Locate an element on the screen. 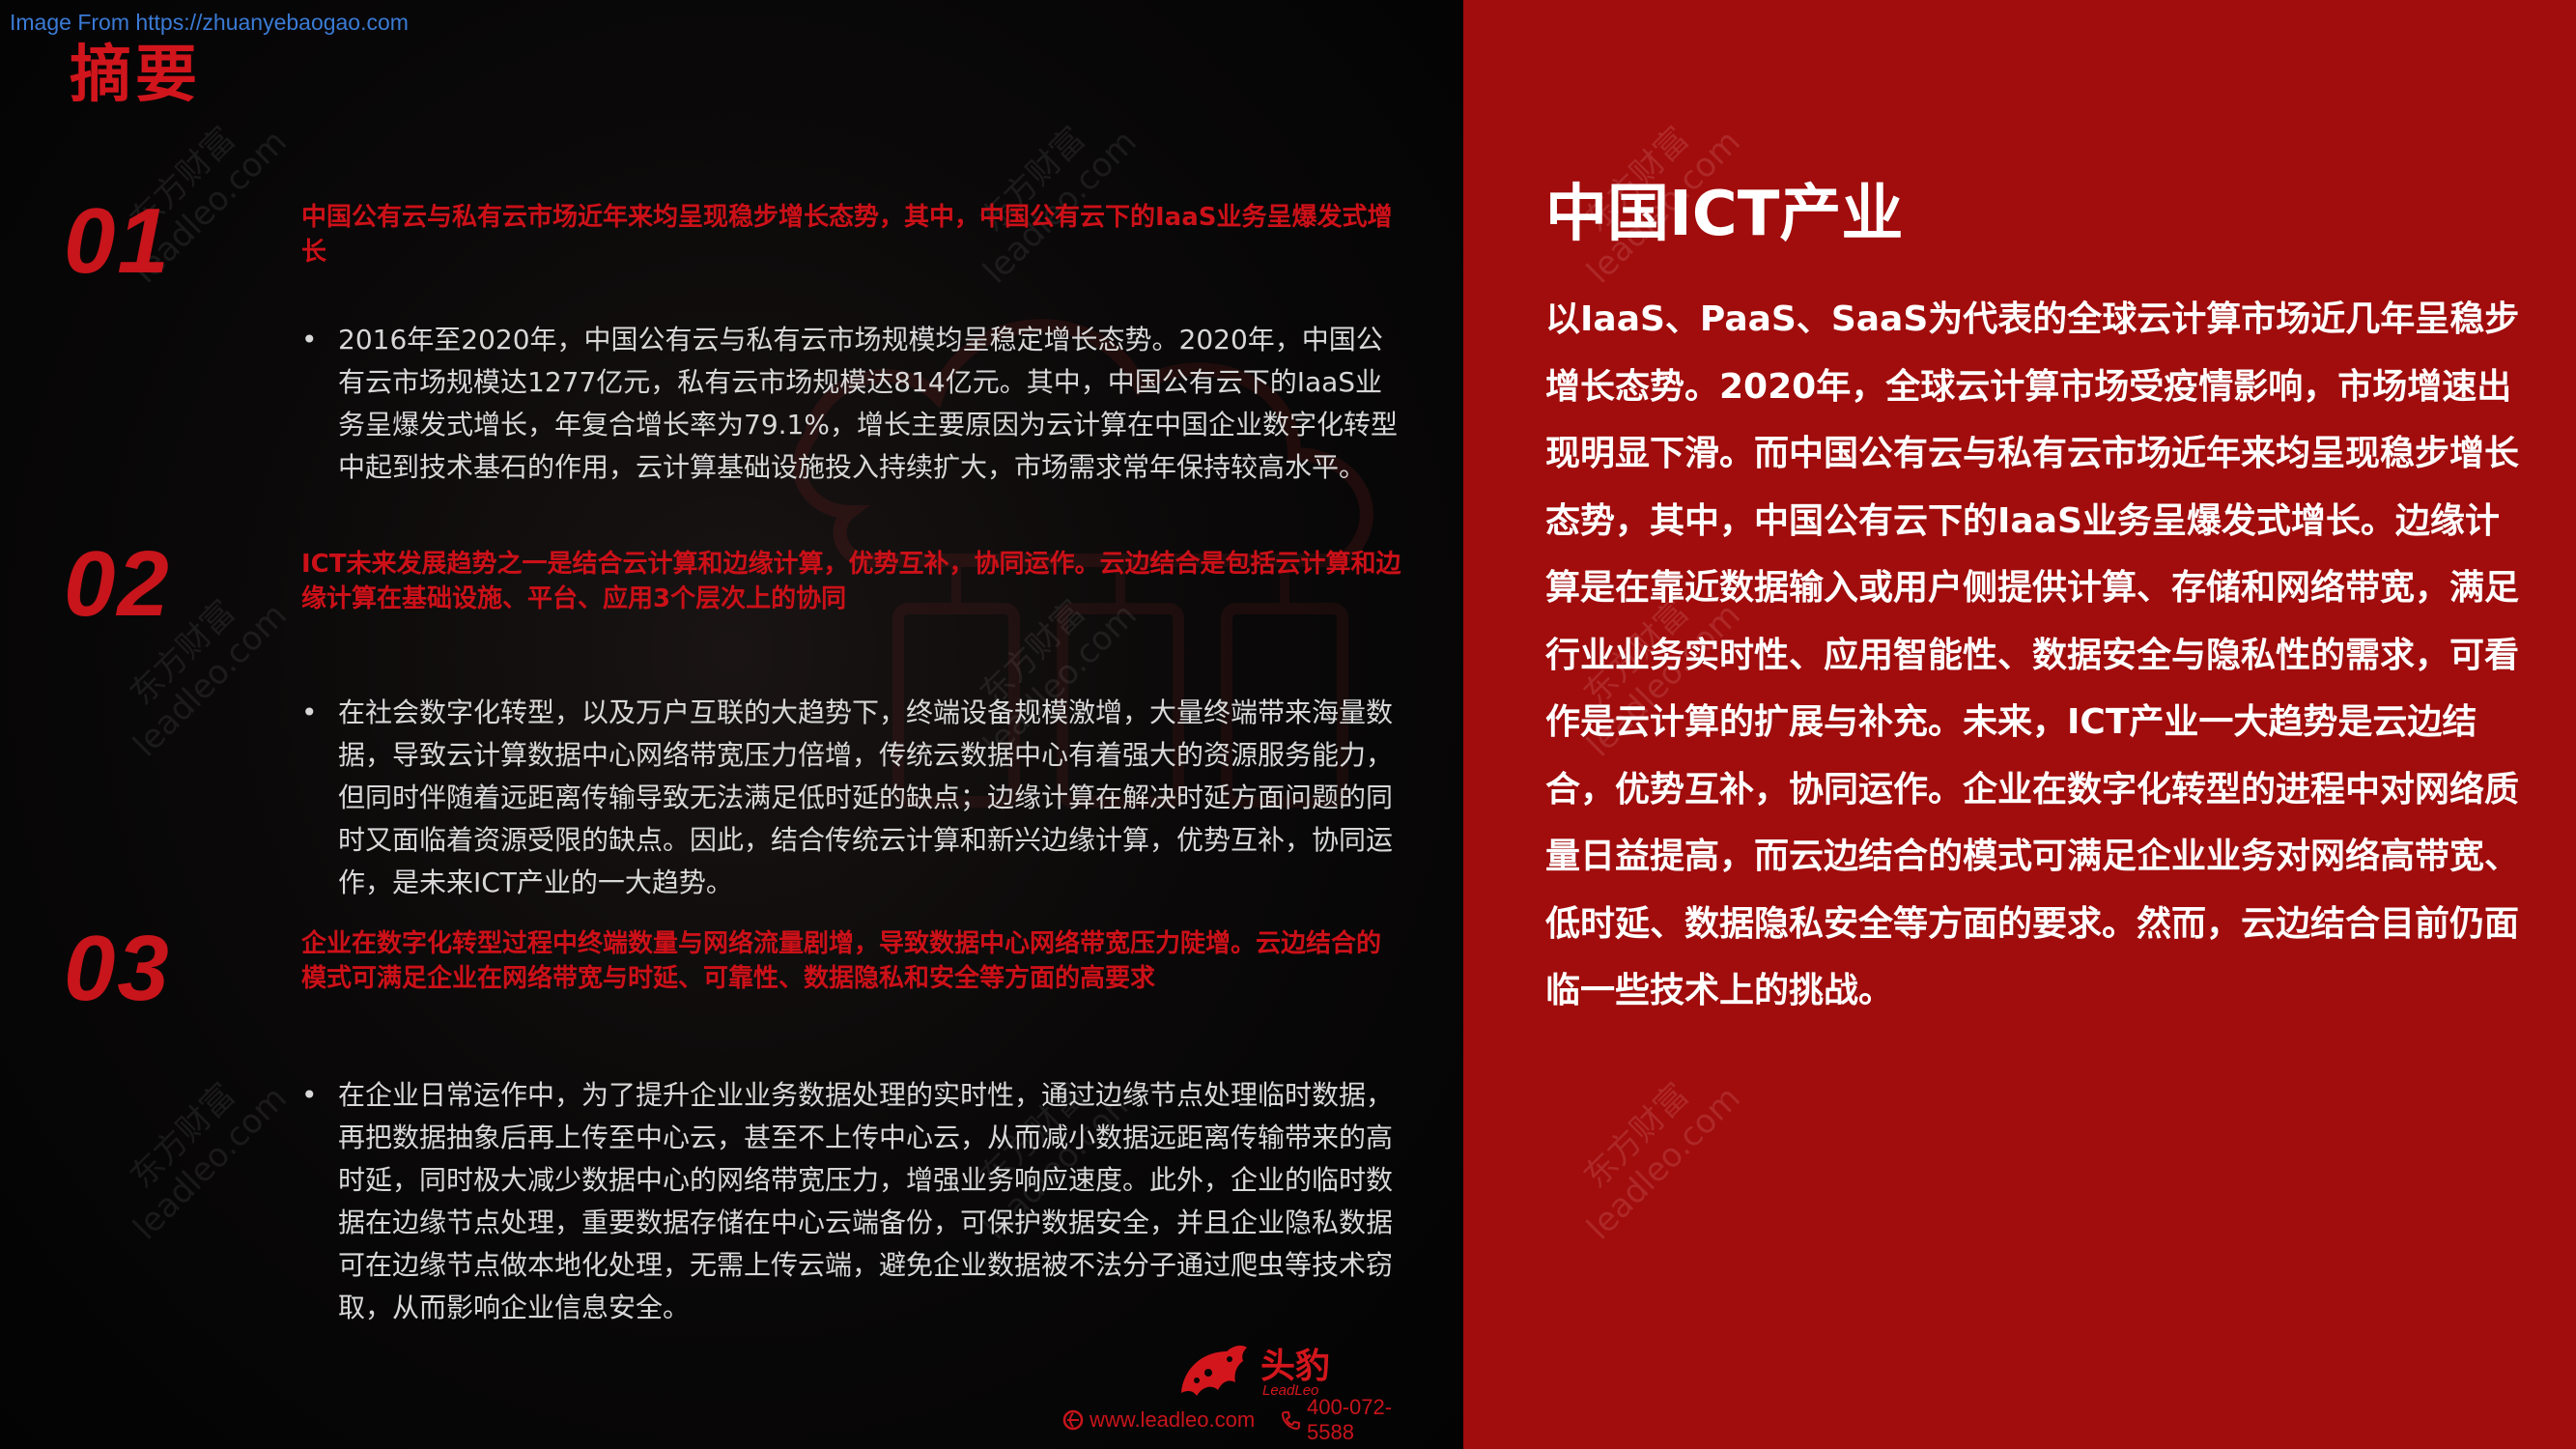  leopard-icon is located at coordinates (1214, 1370).